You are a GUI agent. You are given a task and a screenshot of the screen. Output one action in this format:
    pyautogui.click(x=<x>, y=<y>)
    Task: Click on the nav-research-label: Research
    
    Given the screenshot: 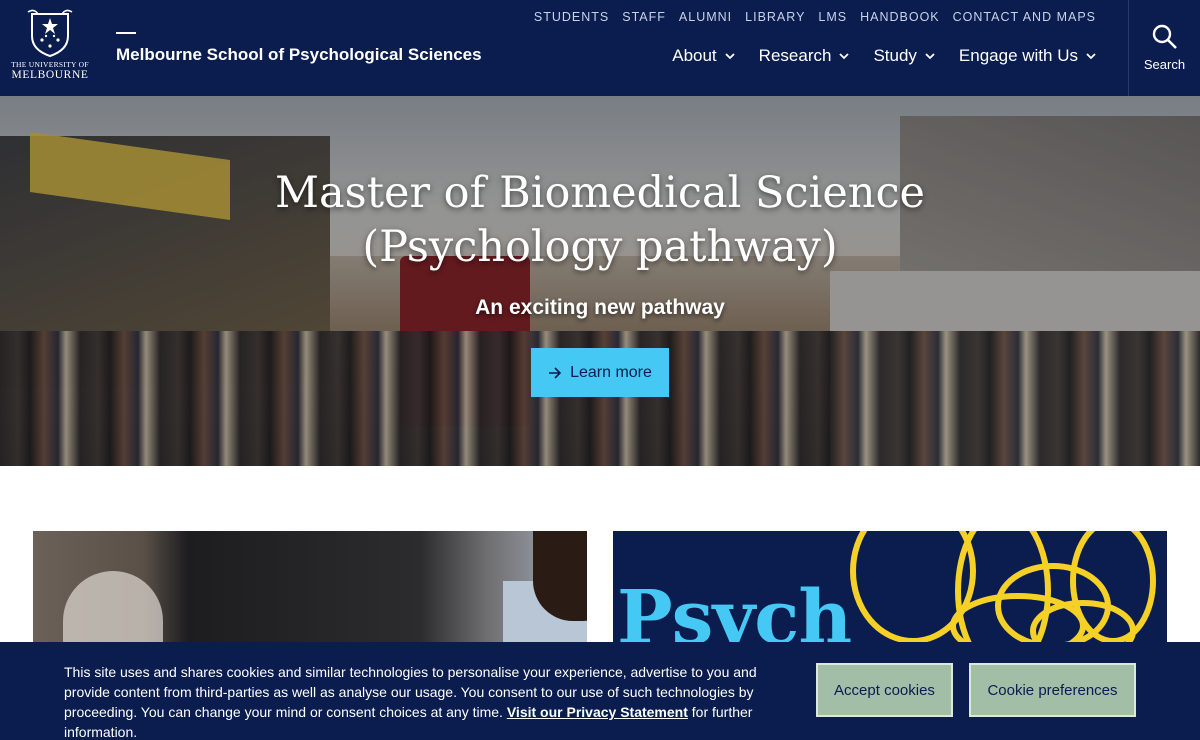 What is the action you would take?
    pyautogui.click(x=795, y=55)
    